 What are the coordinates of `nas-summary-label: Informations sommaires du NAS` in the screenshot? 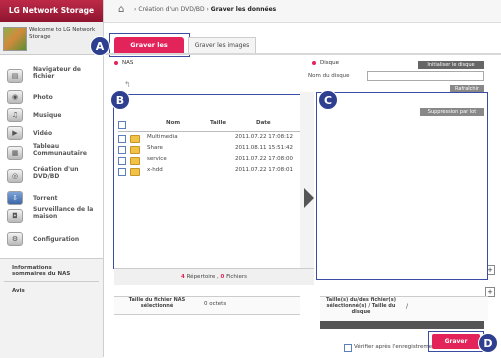 It's located at (41, 271).